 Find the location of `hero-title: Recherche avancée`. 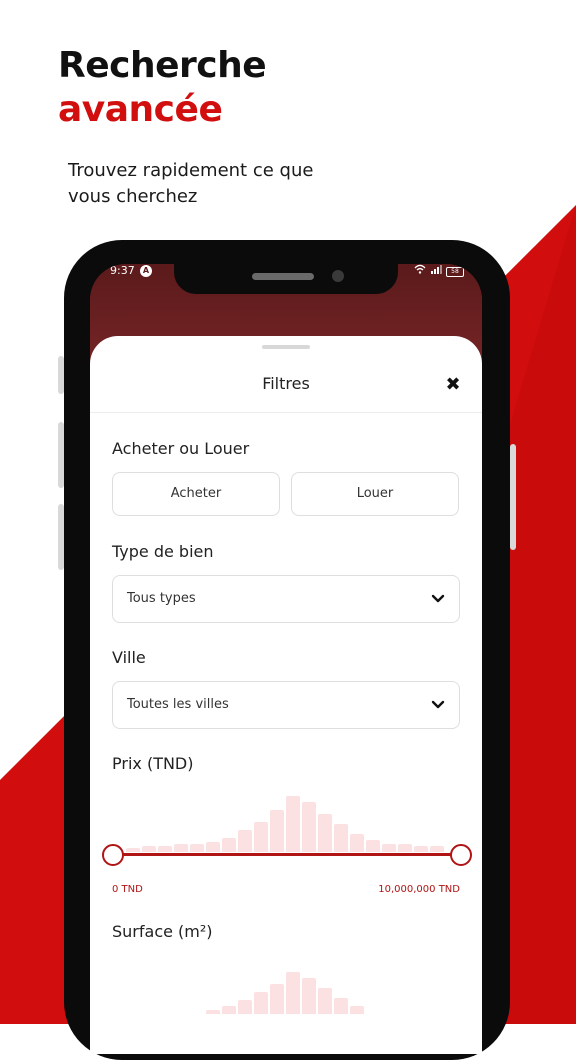

hero-title: Recherche avancée is located at coordinates (162, 88).